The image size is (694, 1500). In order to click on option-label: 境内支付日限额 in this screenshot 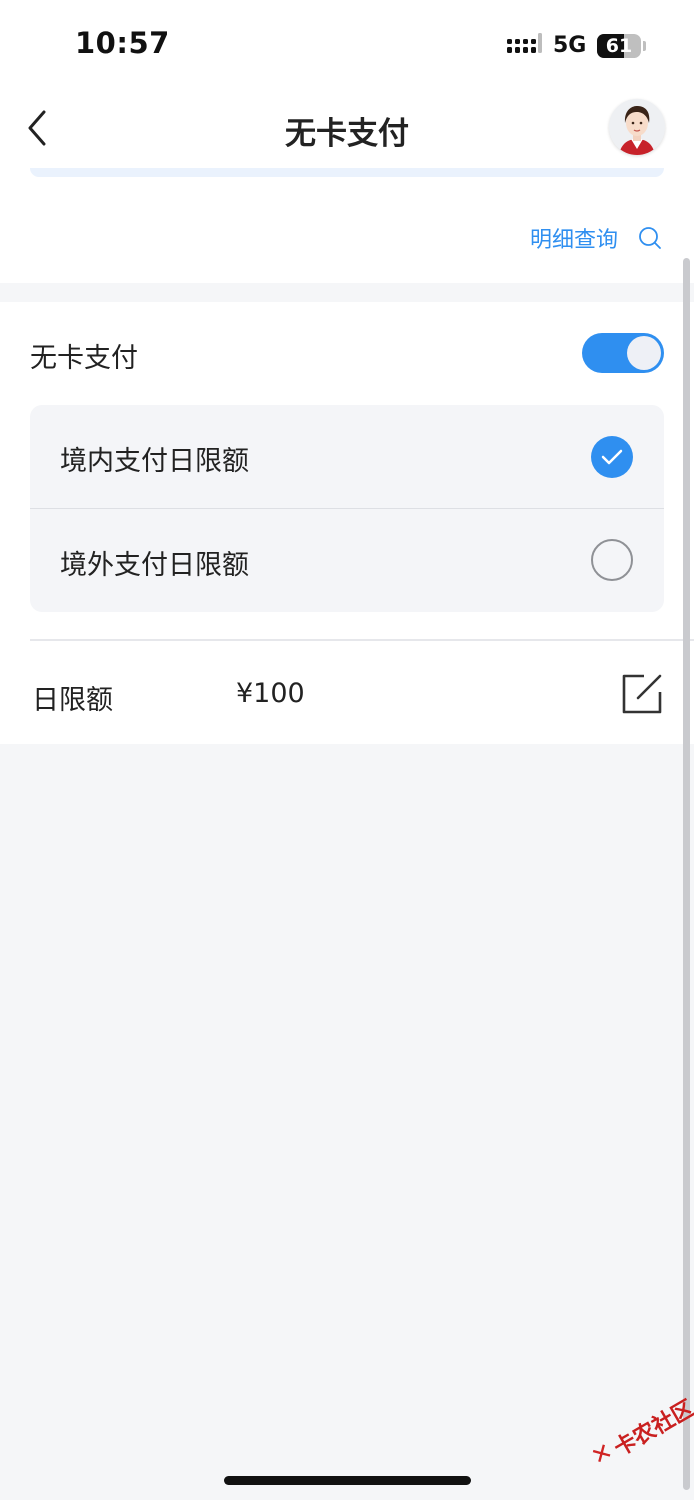, I will do `click(154, 461)`.